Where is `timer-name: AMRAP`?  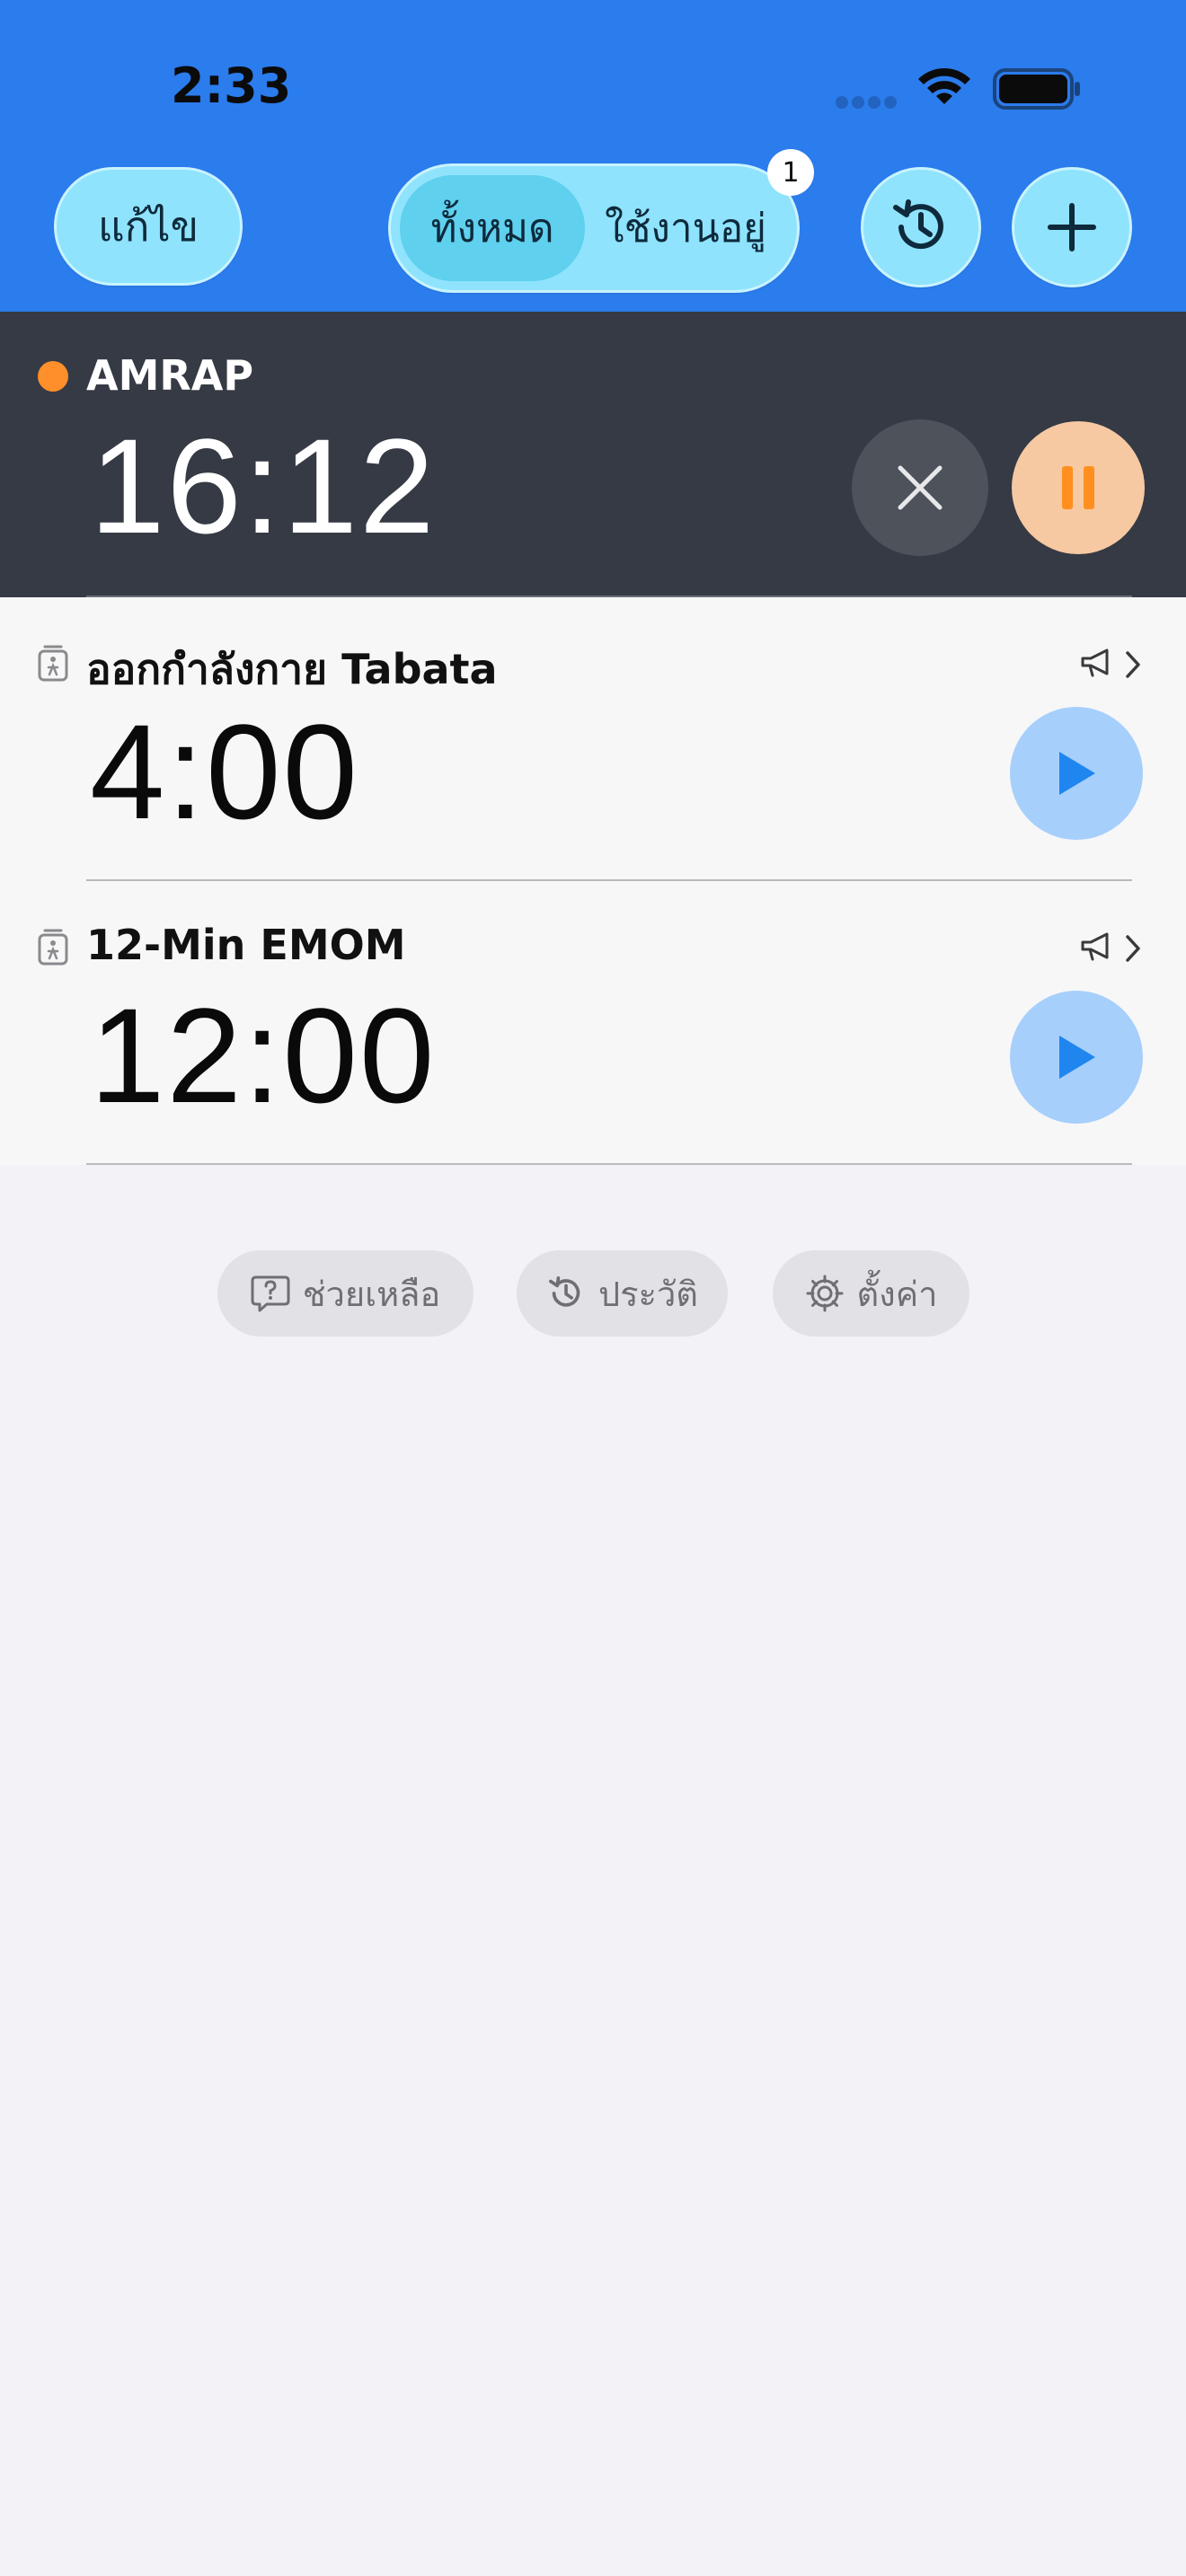
timer-name: AMRAP is located at coordinates (170, 375).